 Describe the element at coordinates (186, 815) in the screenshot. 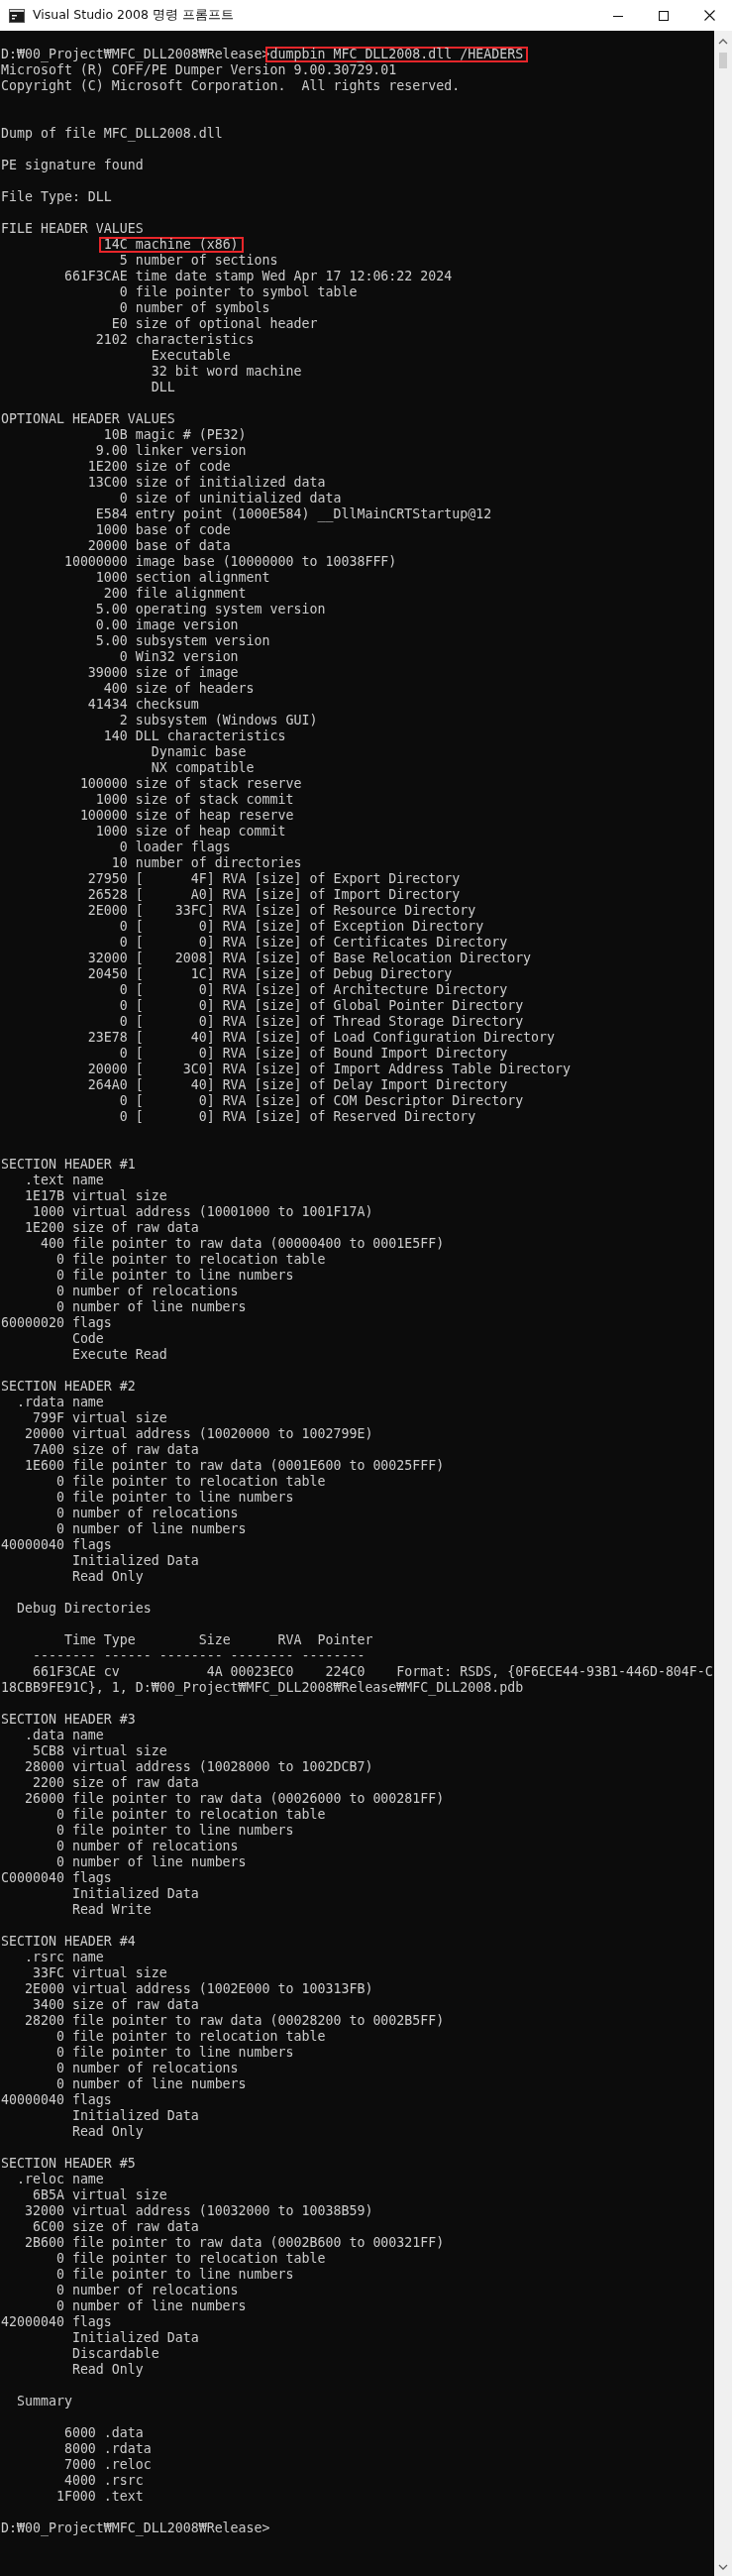

I see `console-text: 100000 size of heap reserve` at that location.